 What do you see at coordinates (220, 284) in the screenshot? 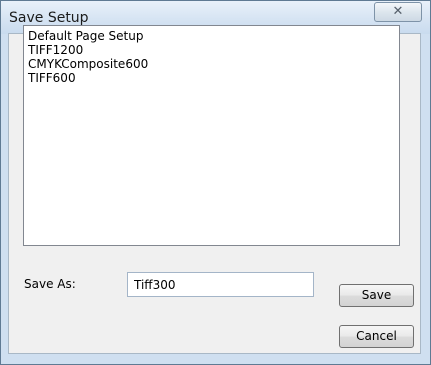
I see `save-as-input` at bounding box center [220, 284].